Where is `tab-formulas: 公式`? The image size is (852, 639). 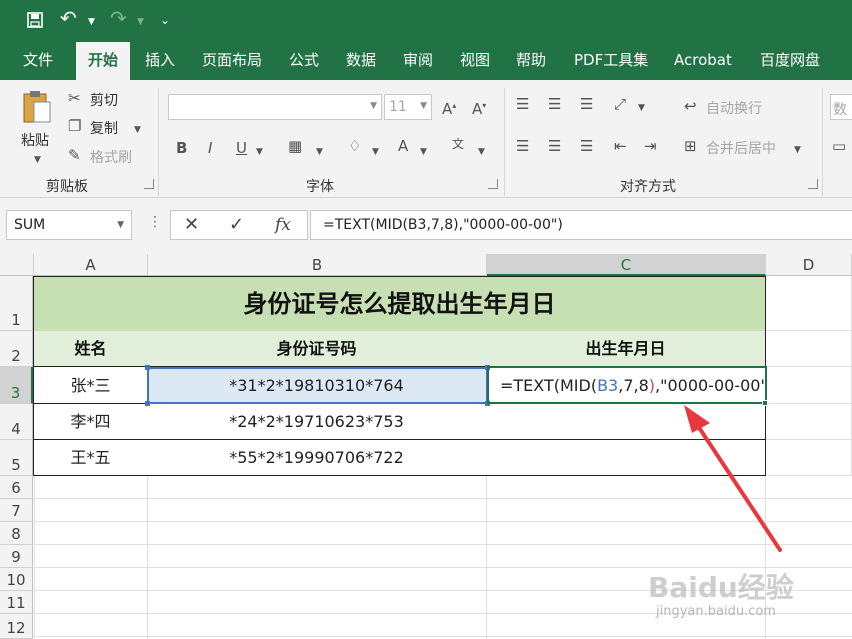 tab-formulas: 公式 is located at coordinates (304, 61).